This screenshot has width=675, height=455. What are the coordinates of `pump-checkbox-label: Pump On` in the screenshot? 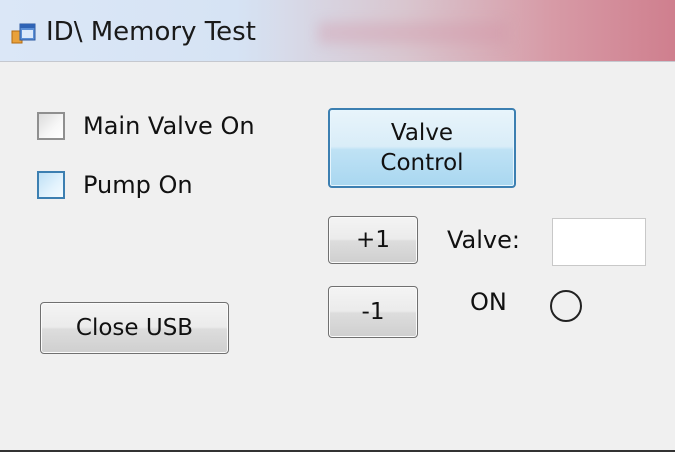 It's located at (138, 185).